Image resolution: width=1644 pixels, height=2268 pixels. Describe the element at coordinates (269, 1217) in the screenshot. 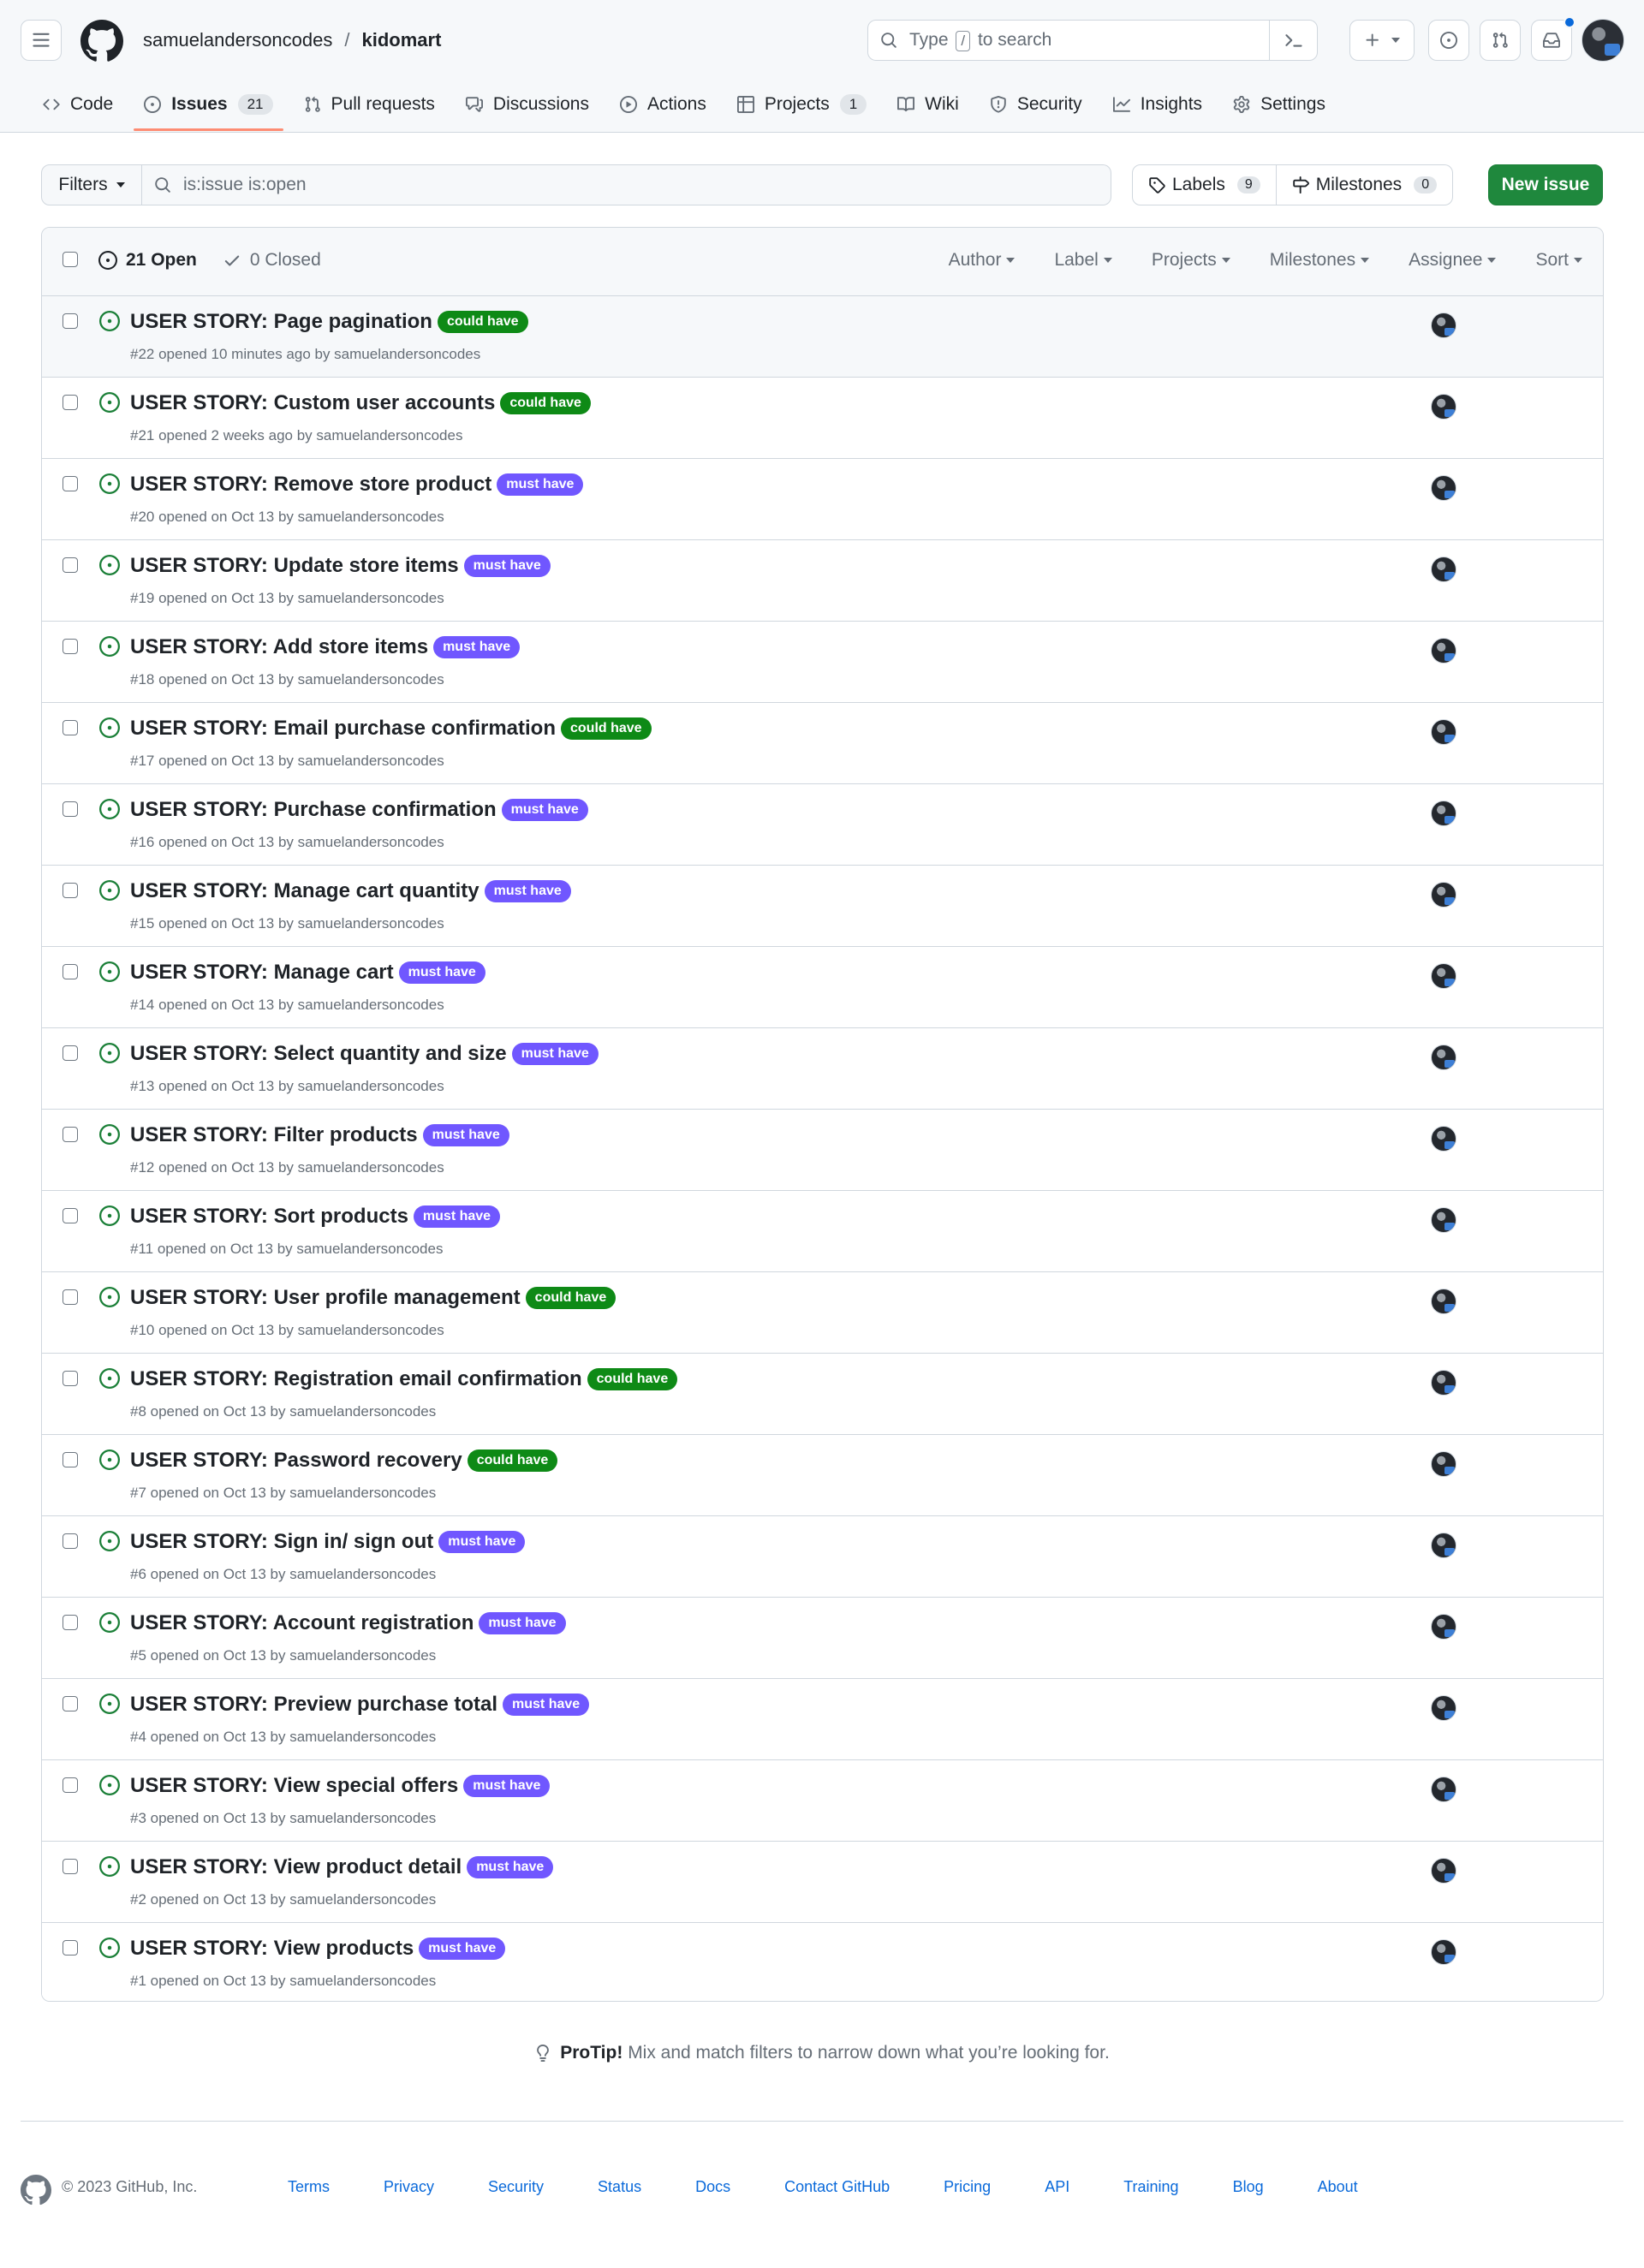

I see `issue-title-link: USER STORY: Sort products` at that location.